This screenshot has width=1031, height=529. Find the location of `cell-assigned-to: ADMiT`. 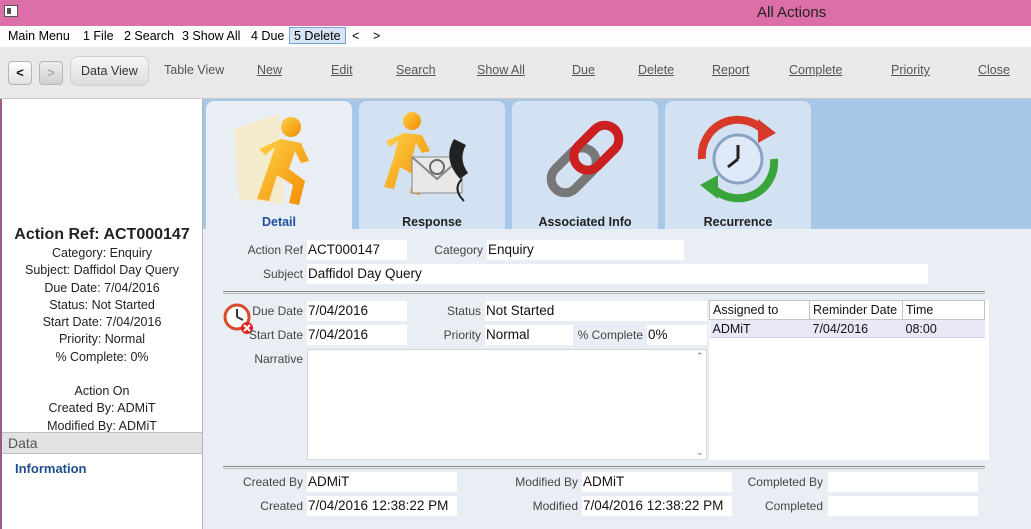

cell-assigned-to: ADMiT is located at coordinates (759, 328).